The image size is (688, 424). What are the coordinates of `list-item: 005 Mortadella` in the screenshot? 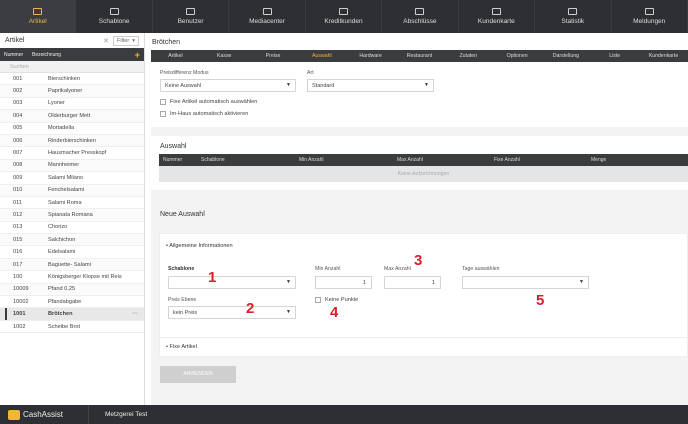 It's located at (72, 129).